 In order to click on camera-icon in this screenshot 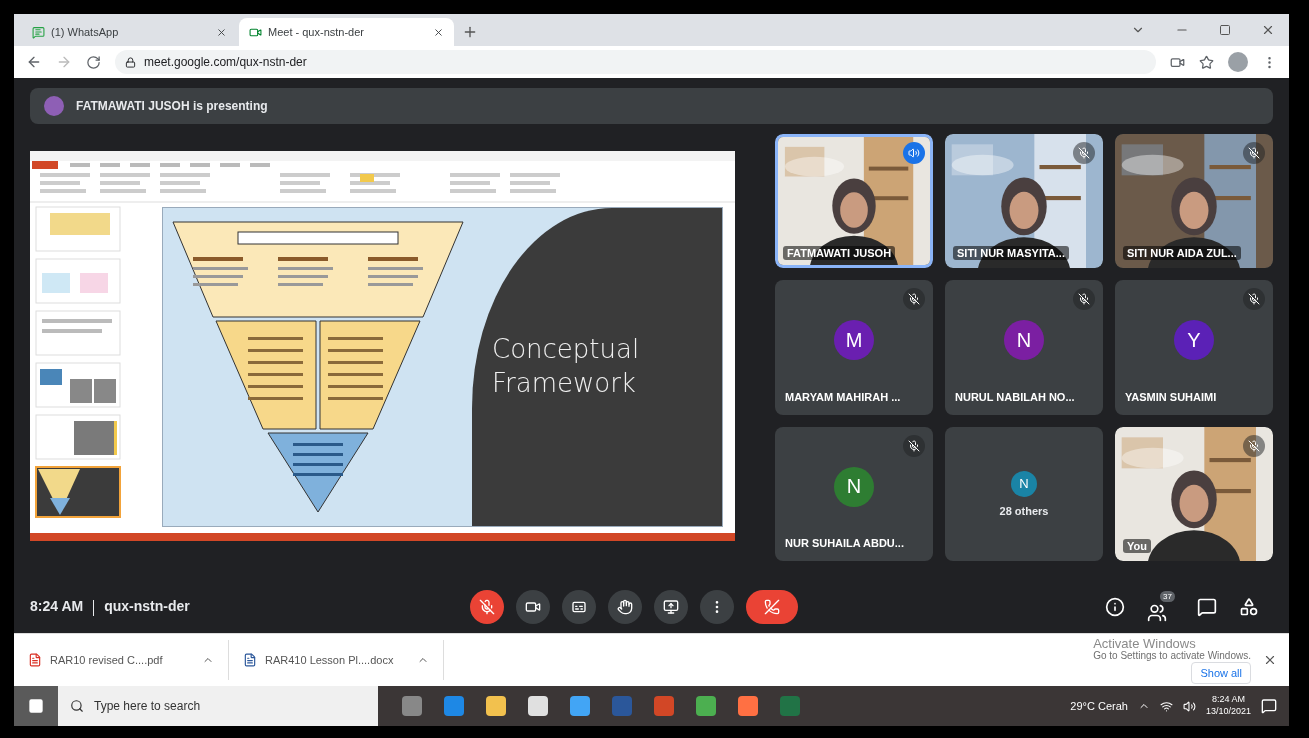, I will do `click(533, 607)`.